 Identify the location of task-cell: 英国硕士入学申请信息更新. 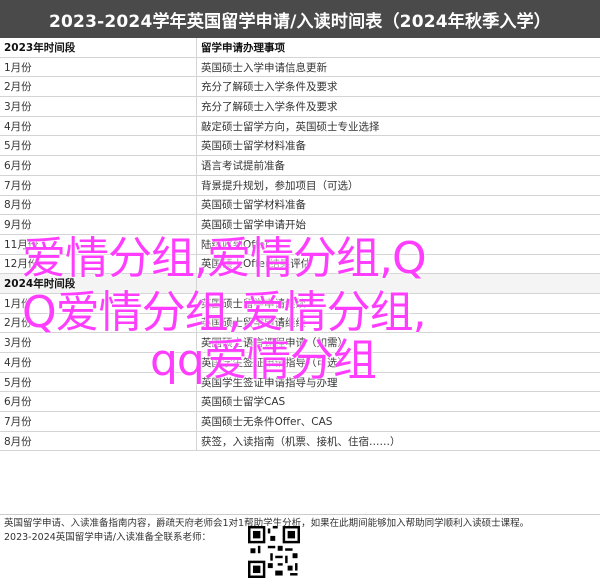
(398, 67).